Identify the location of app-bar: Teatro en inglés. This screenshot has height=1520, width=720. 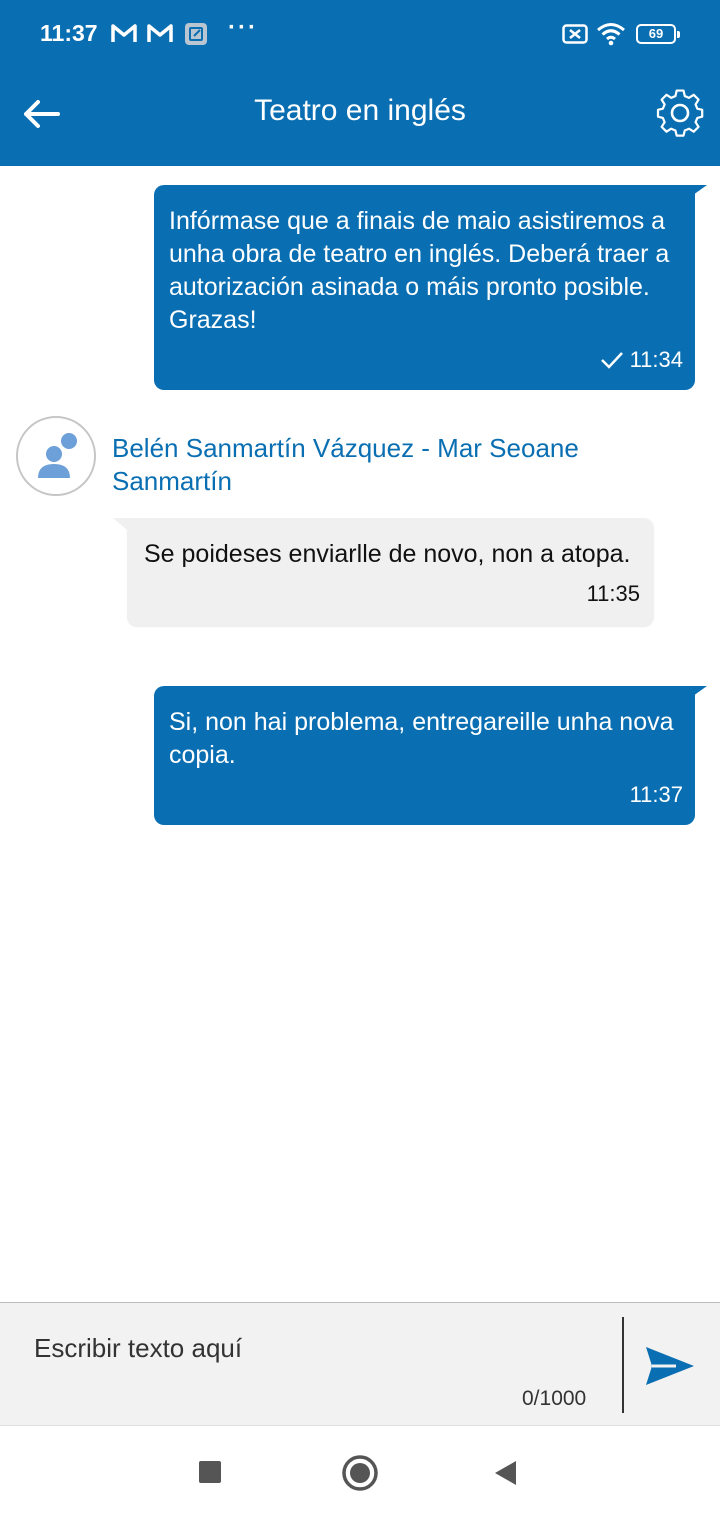
(360, 117).